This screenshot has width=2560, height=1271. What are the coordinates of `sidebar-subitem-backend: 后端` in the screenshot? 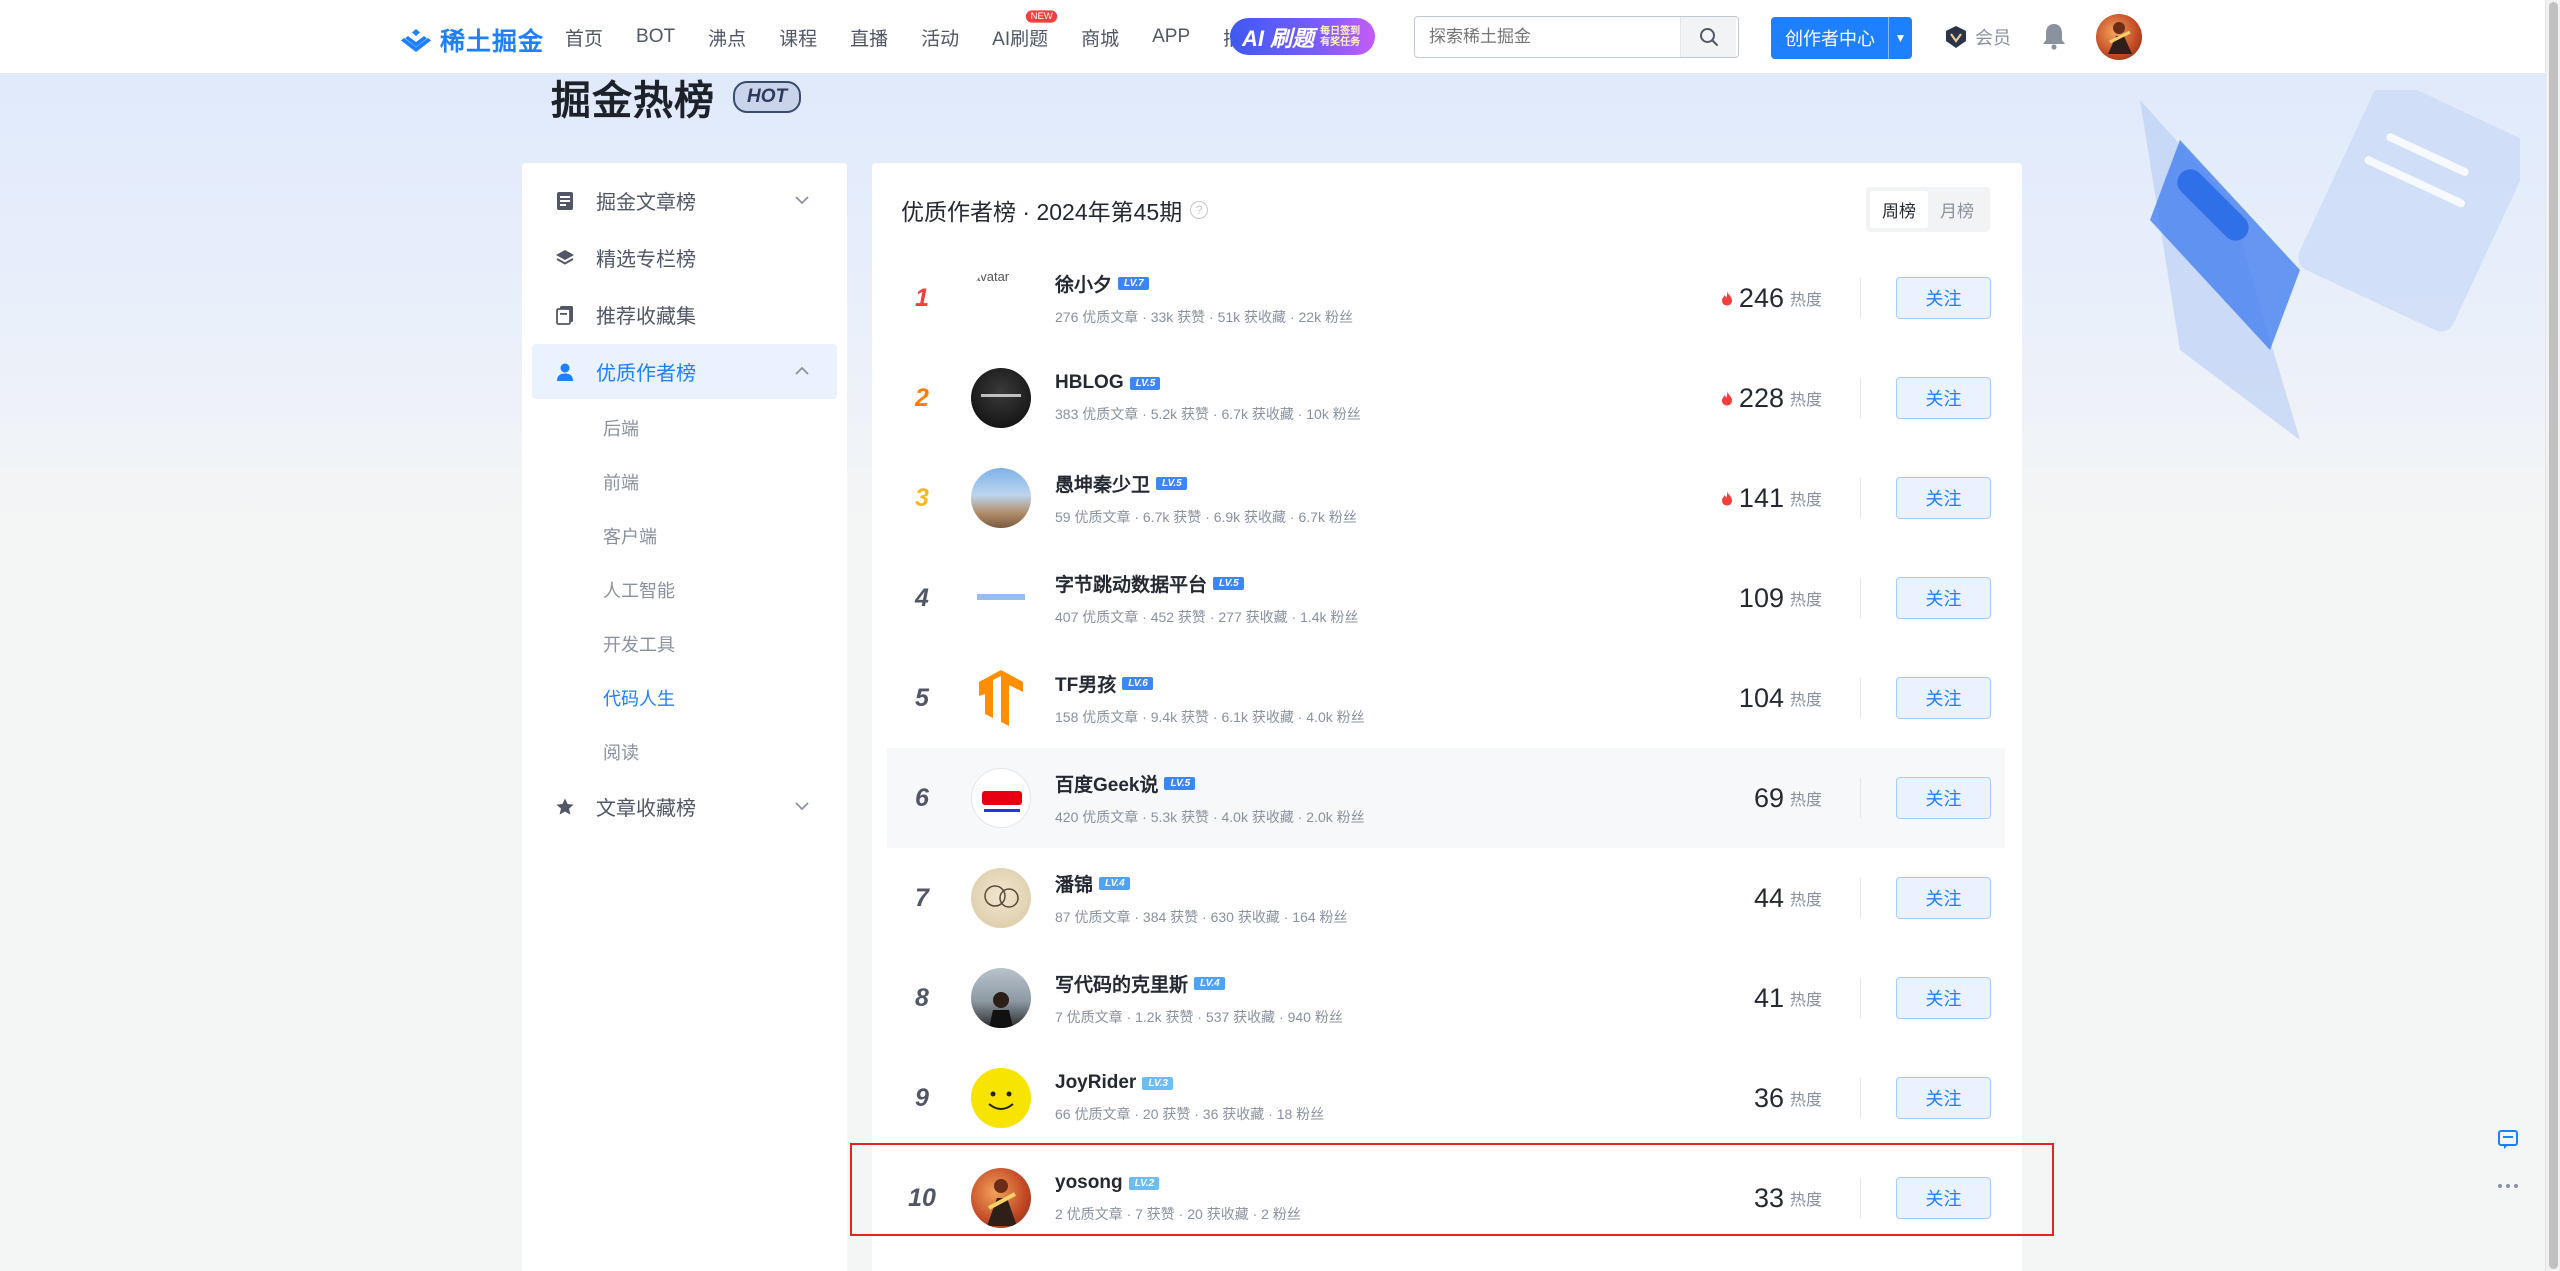 It's located at (684, 428).